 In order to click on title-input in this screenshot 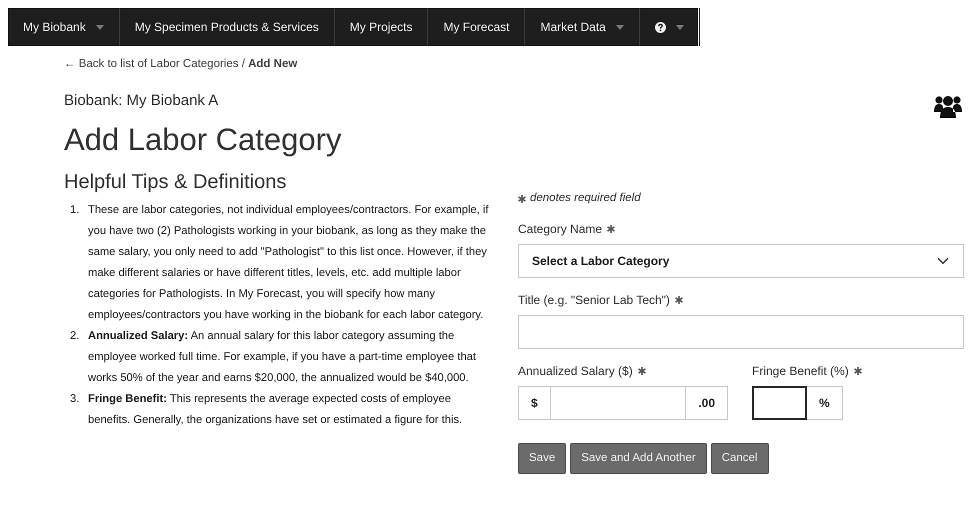, I will do `click(741, 332)`.